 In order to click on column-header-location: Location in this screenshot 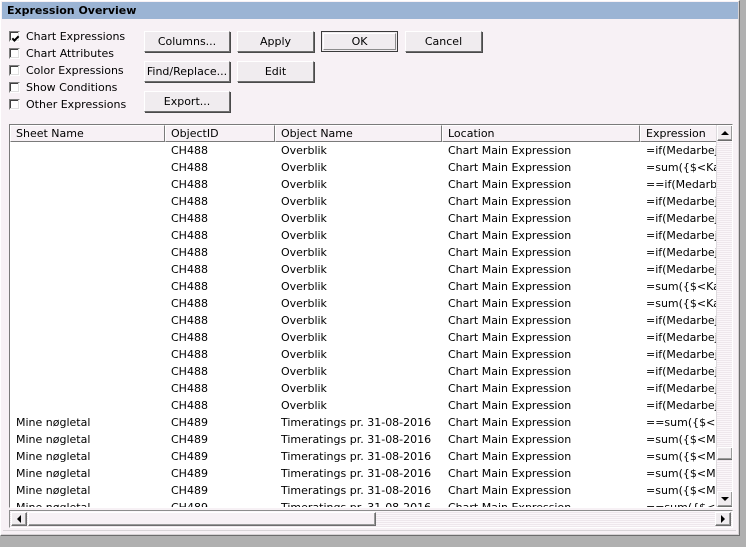, I will do `click(541, 133)`.